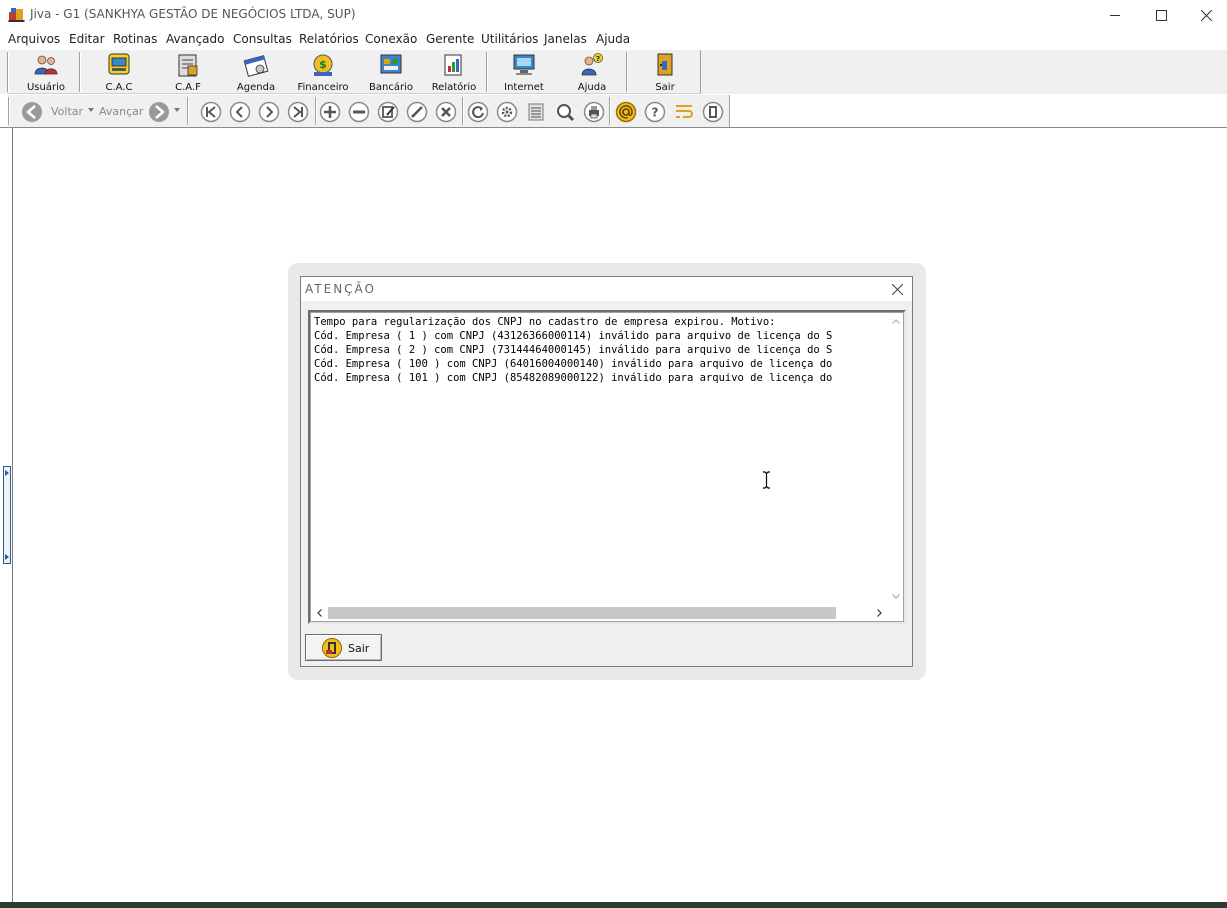 The image size is (1227, 908). I want to click on menu-consultas: Consultas, so click(262, 39).